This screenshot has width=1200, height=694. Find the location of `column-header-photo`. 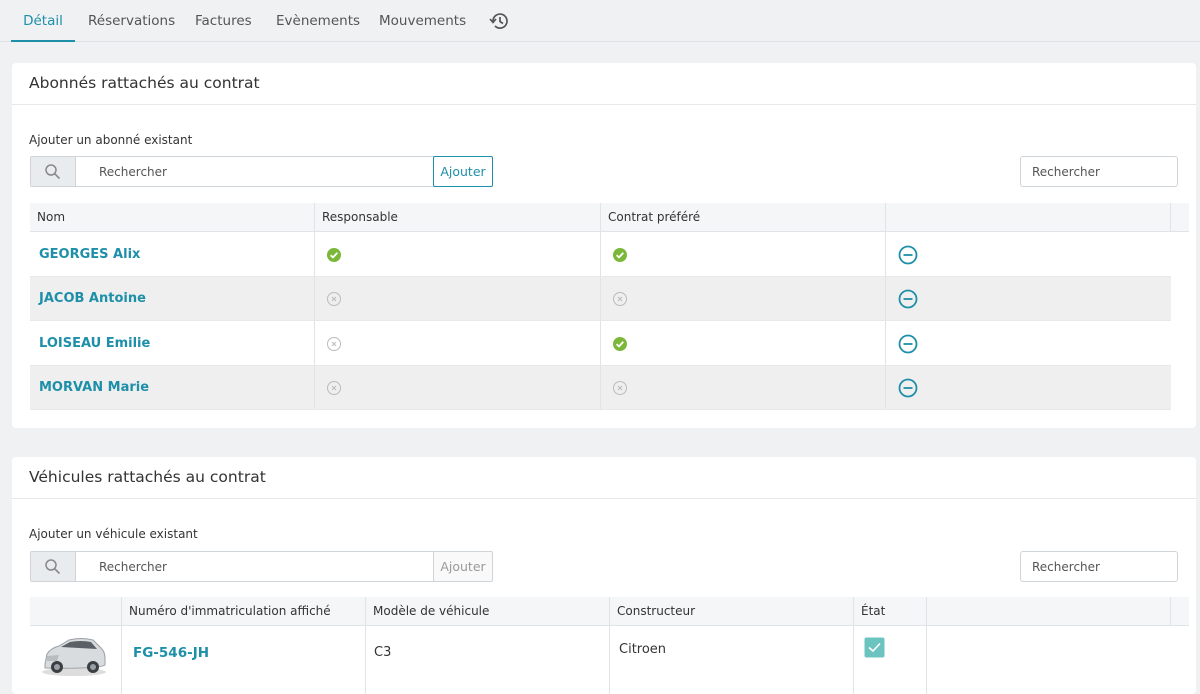

column-header-photo is located at coordinates (76, 611).